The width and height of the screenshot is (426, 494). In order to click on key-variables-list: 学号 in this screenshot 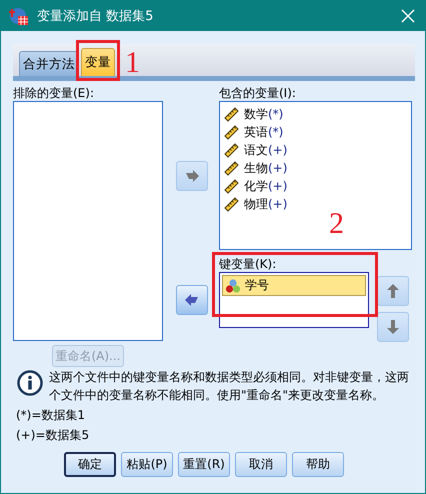, I will do `click(294, 300)`.